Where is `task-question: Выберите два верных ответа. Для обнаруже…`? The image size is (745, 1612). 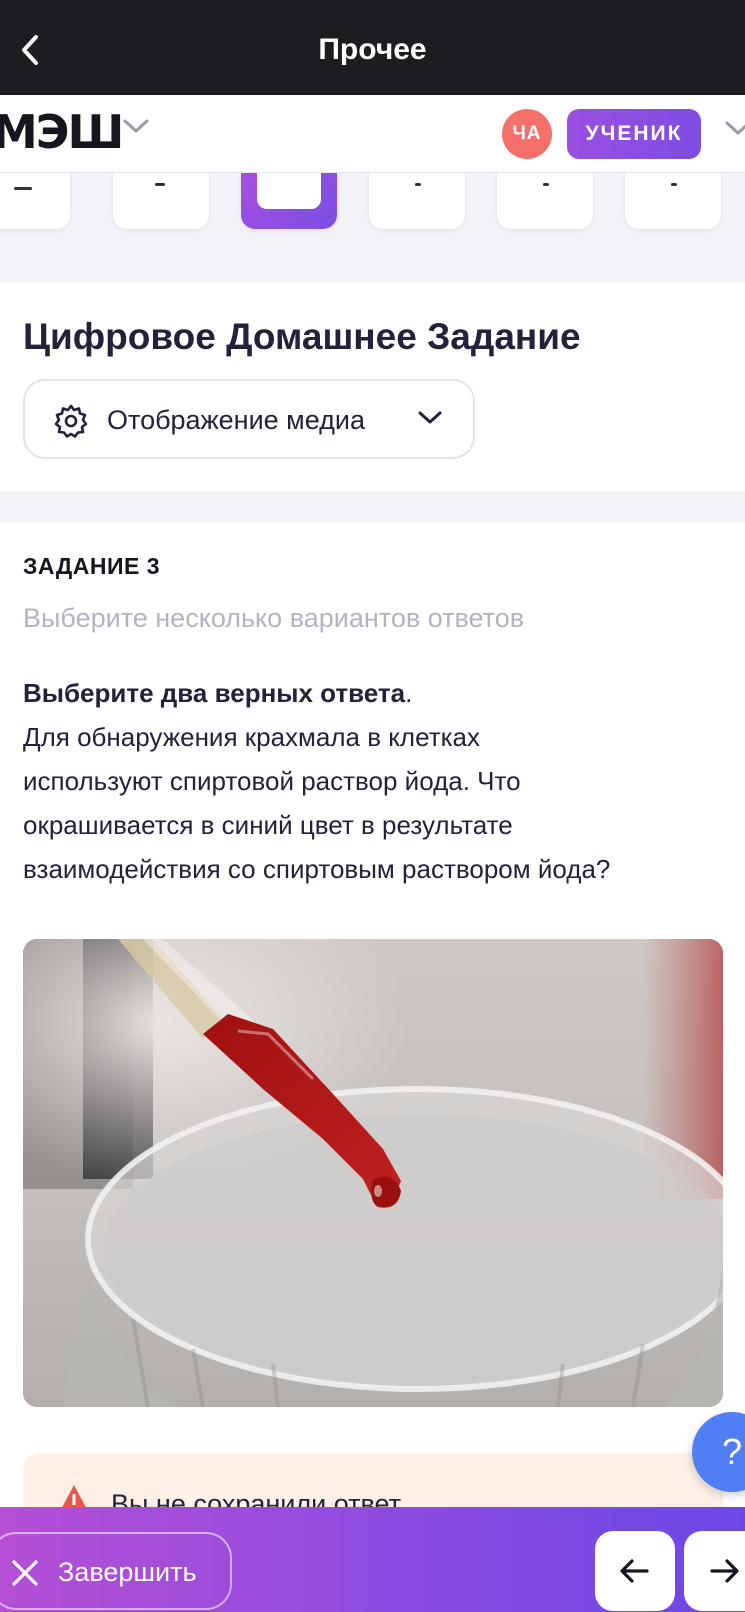
task-question: Выберите два верных ответа. Для обнаруже… is located at coordinates (373, 781).